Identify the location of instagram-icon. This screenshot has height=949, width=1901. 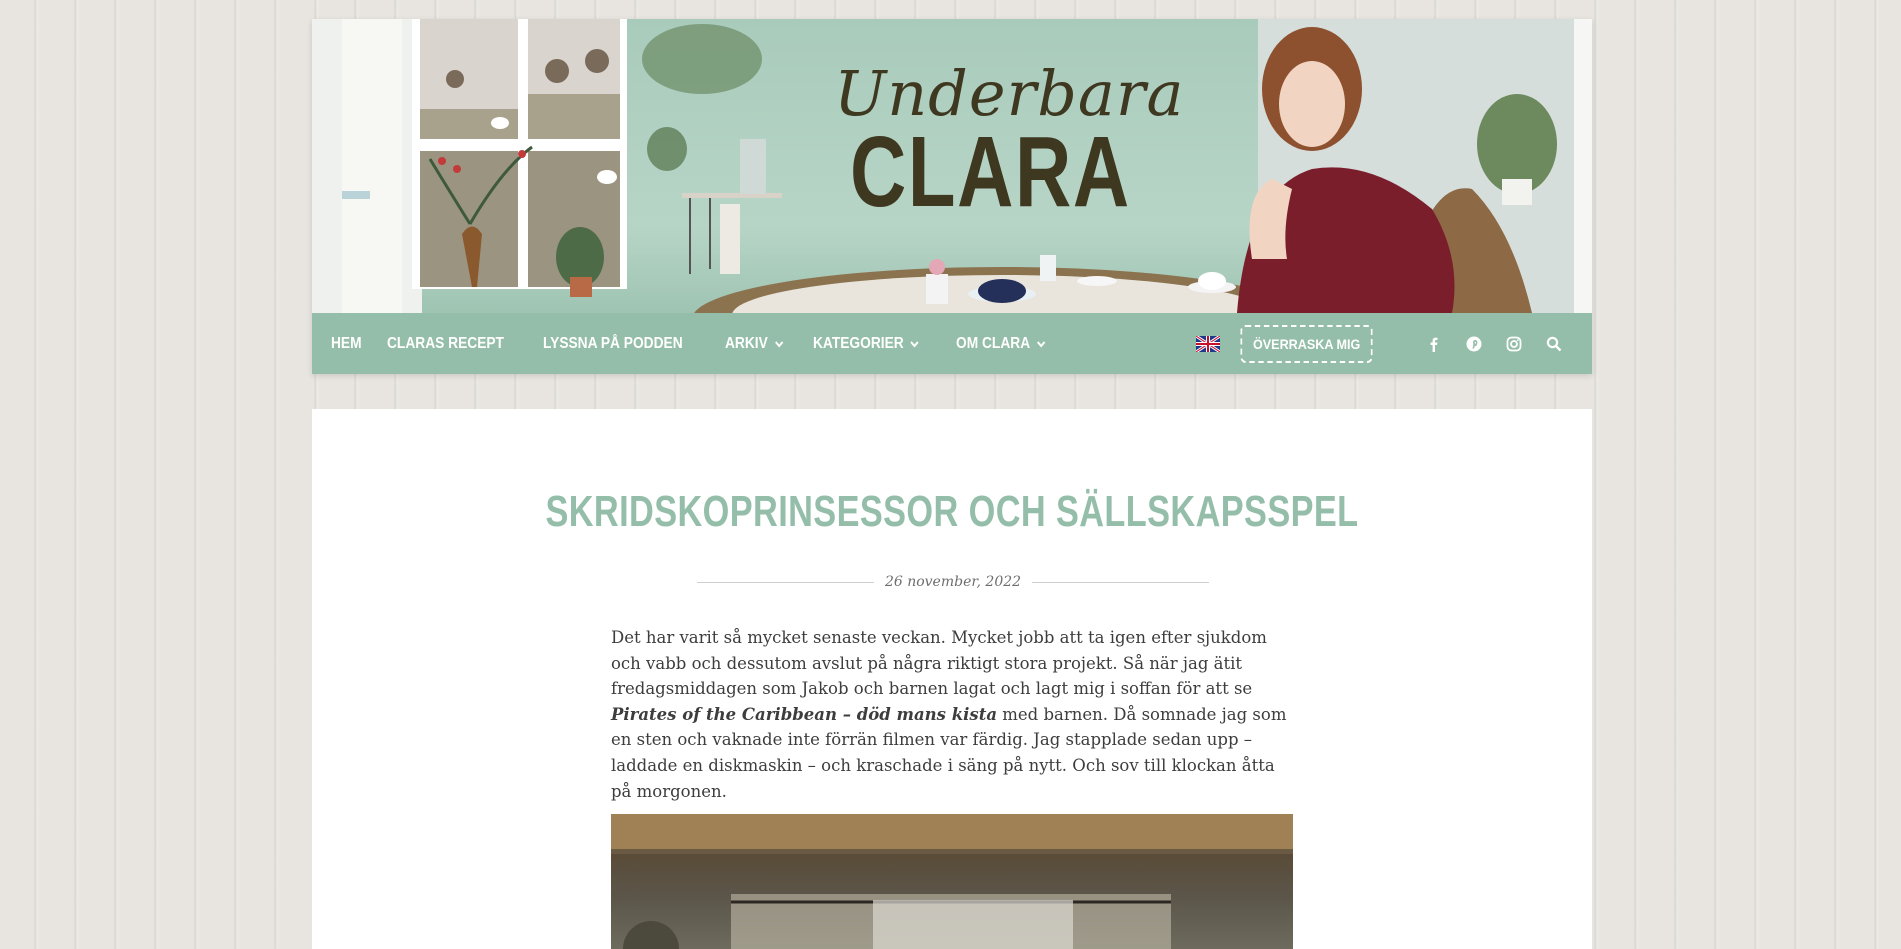
(1514, 344).